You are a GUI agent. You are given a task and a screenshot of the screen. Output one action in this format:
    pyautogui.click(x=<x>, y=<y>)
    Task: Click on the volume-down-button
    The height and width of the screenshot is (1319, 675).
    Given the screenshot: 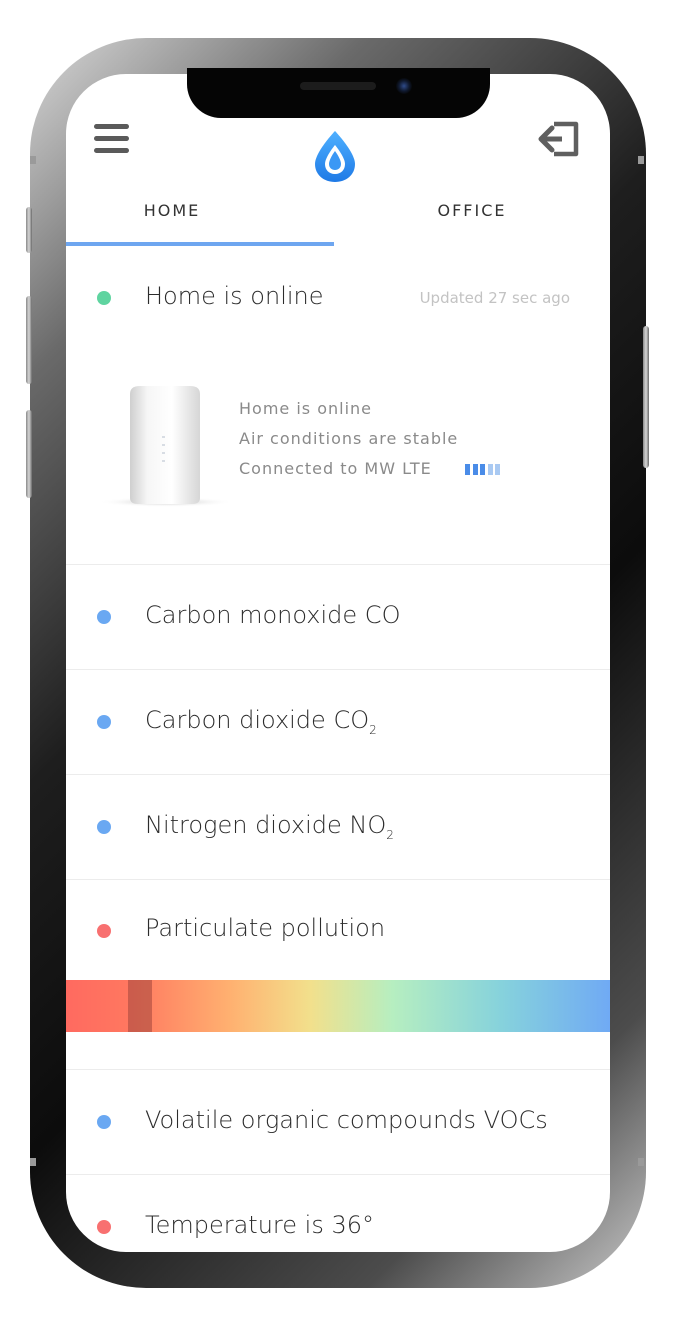 What is the action you would take?
    pyautogui.click(x=29, y=454)
    